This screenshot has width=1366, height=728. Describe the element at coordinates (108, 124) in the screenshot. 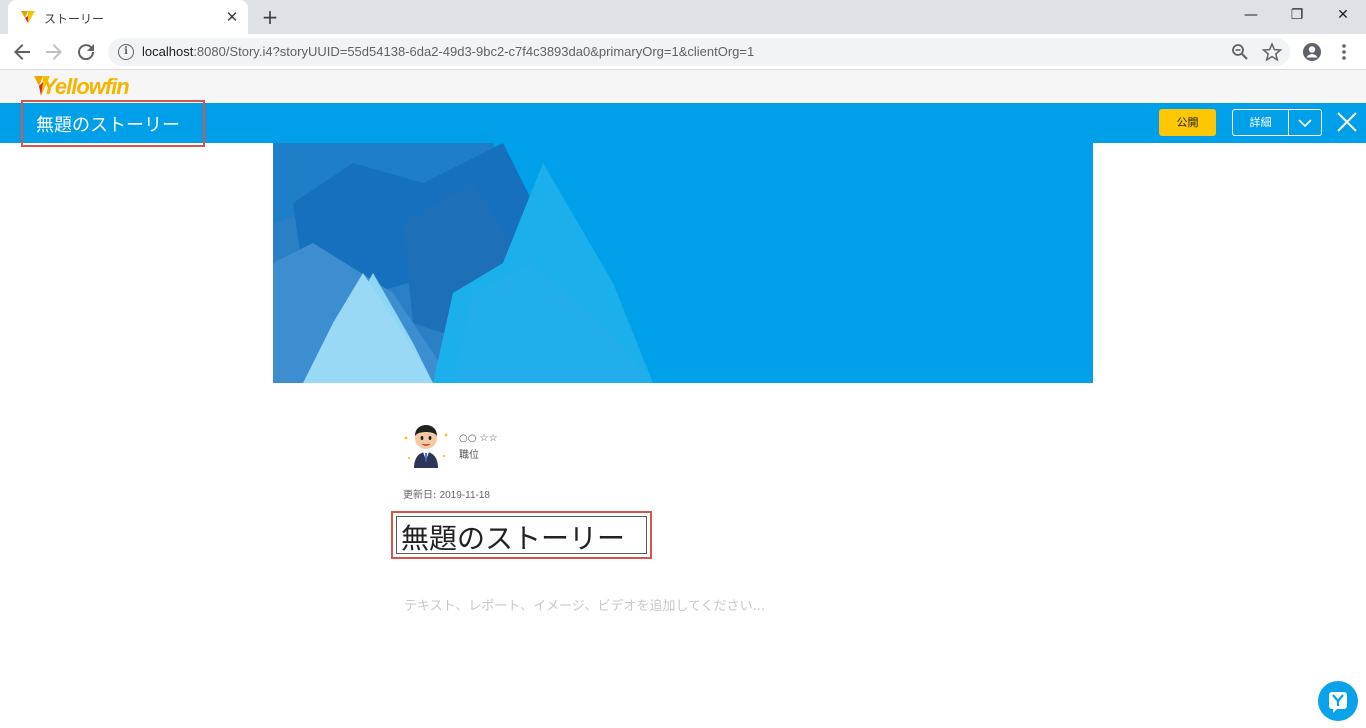

I see `story-header-title: 無題のストーリー` at that location.